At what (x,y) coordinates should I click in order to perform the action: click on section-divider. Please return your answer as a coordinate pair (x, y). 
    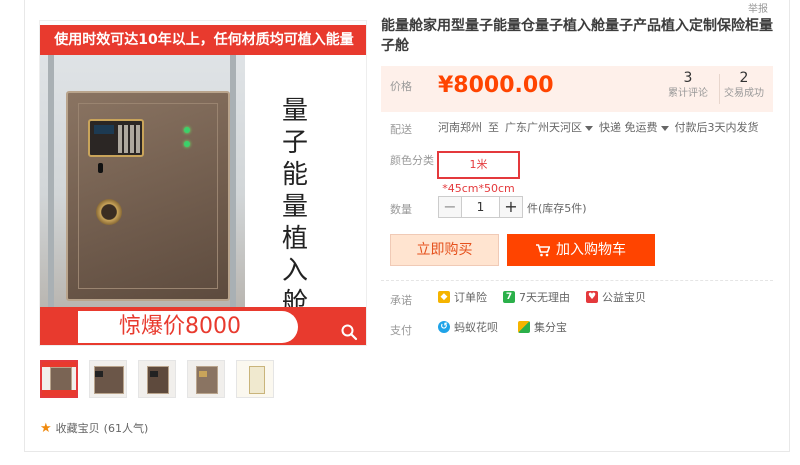
    Looking at the image, I should click on (577, 280).